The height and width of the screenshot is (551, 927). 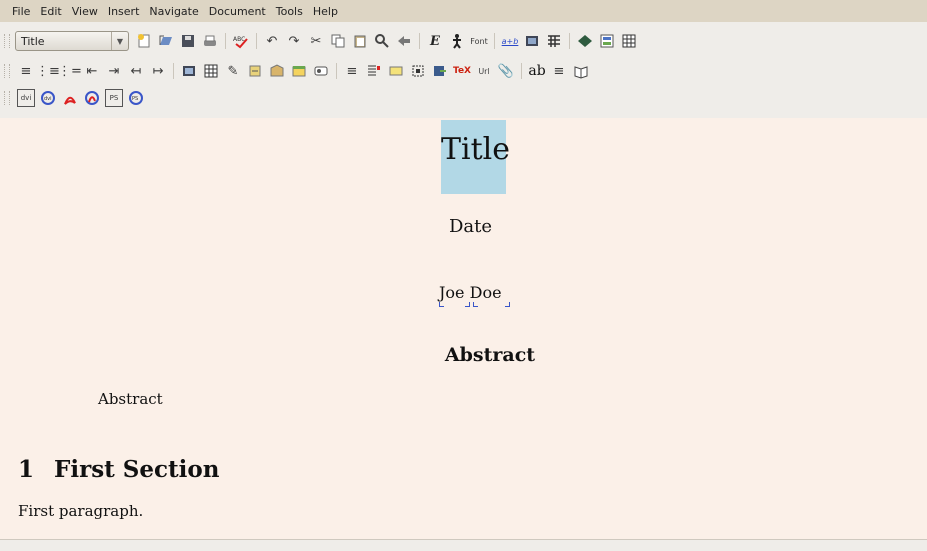 What do you see at coordinates (85, 11) in the screenshot?
I see `menu-view: View` at bounding box center [85, 11].